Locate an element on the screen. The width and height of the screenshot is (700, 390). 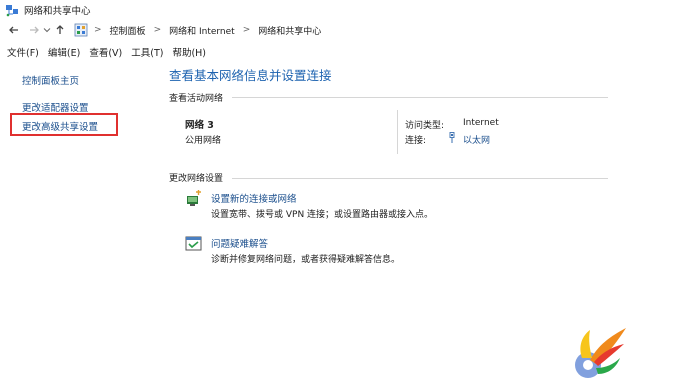
address-bar: > 控制面板 > 网络和 Internet > 网络和共享中心 is located at coordinates (350, 30).